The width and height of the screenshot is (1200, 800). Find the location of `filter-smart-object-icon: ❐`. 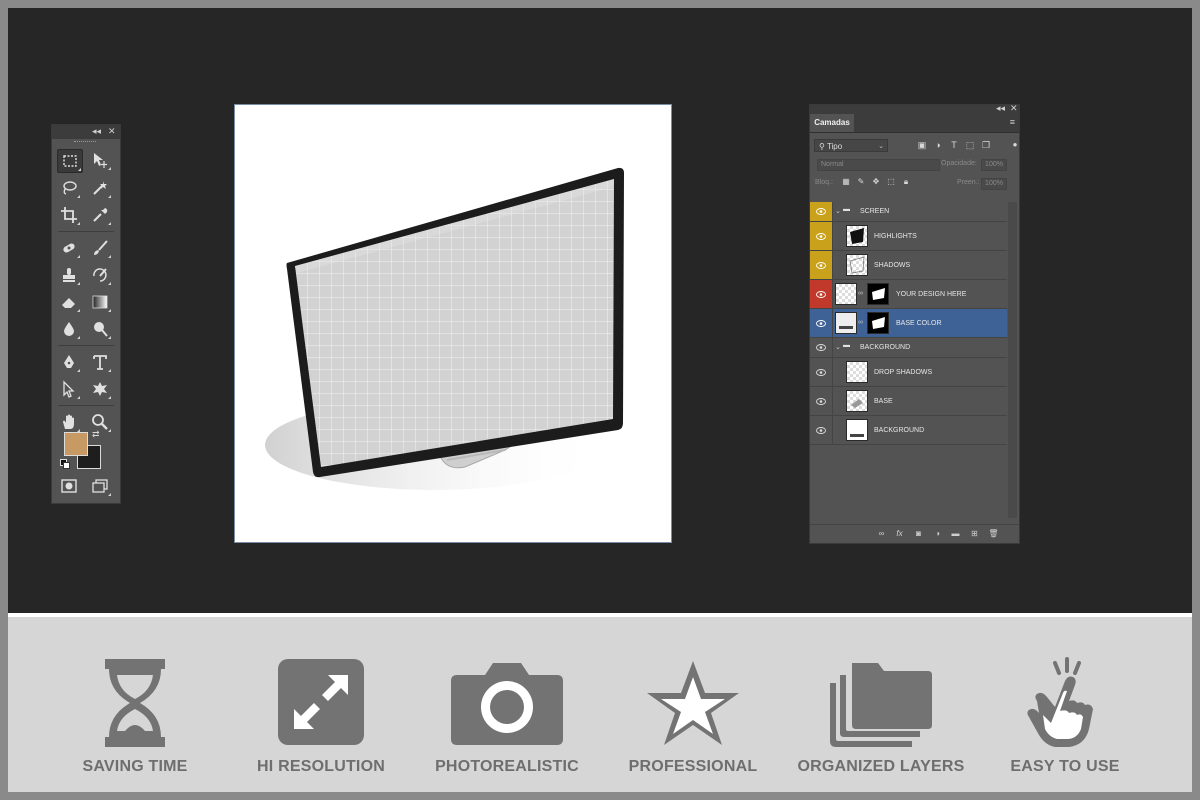

filter-smart-object-icon: ❐ is located at coordinates (986, 145).